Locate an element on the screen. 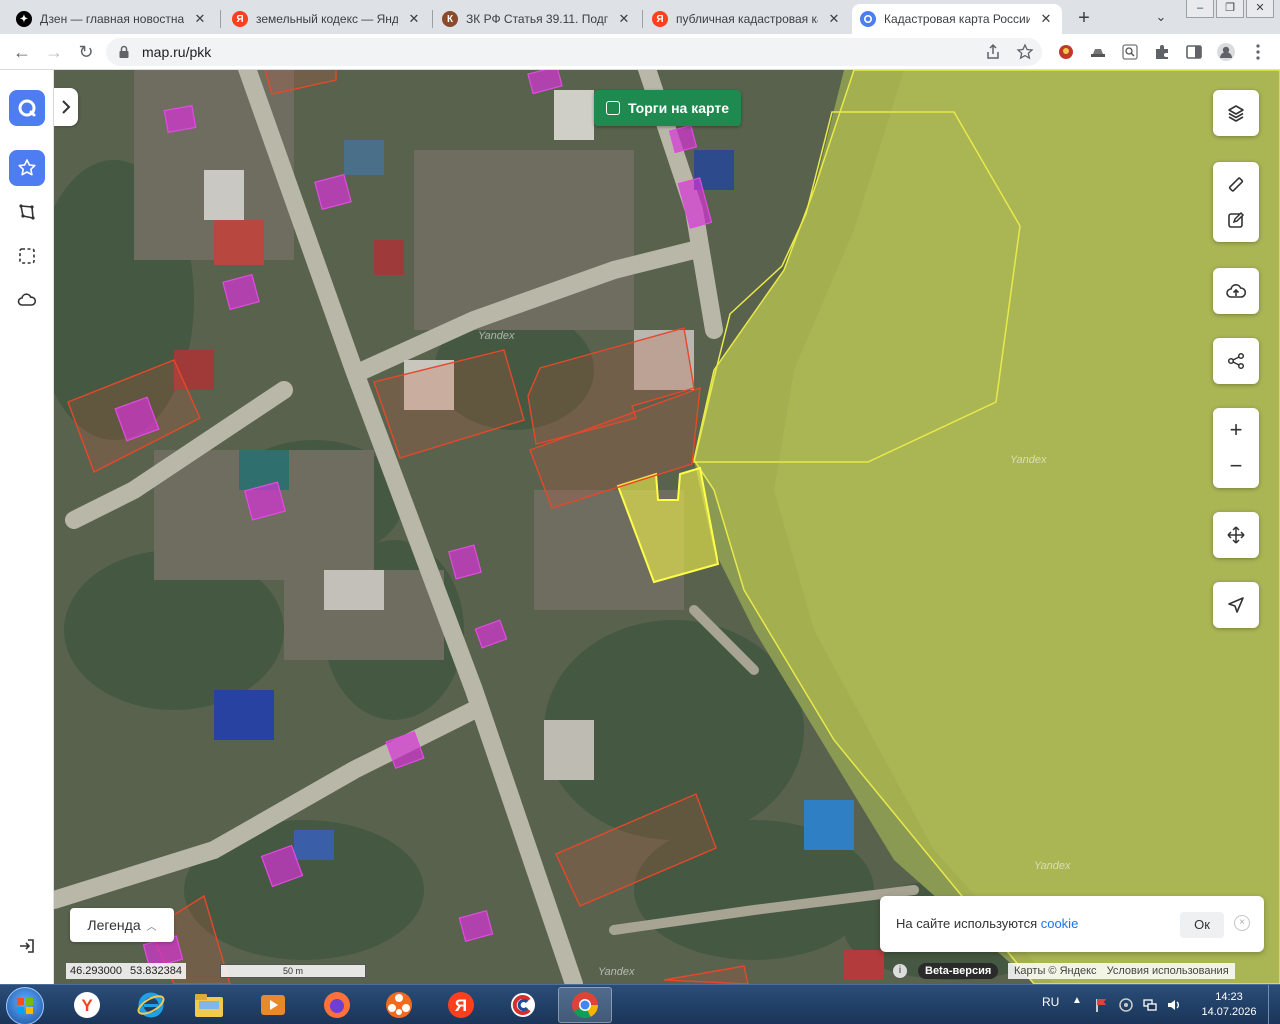 The height and width of the screenshot is (1024, 1280). clock-date: 14.07.2026 is located at coordinates (1229, 1012).